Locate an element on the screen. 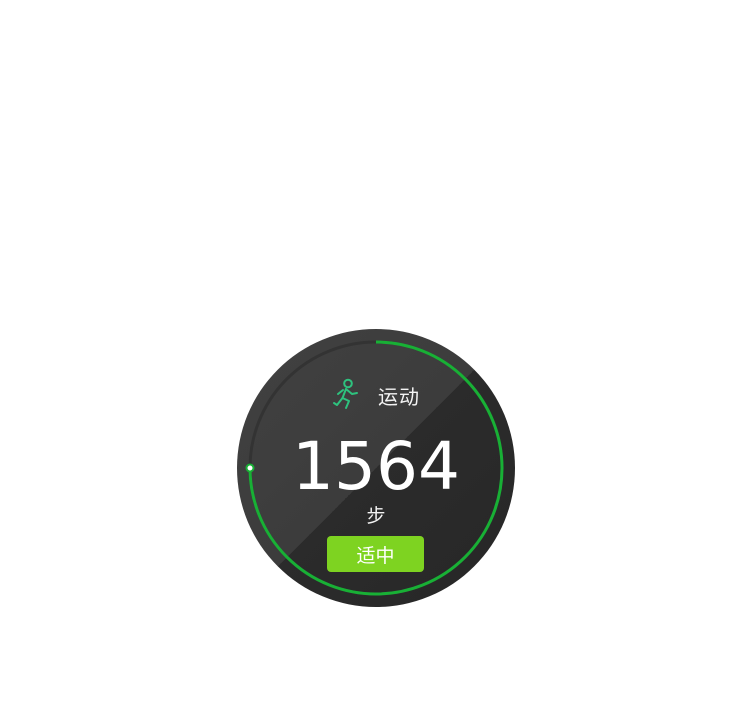 This screenshot has height=727, width=750. activity-header: 运动 is located at coordinates (376, 395).